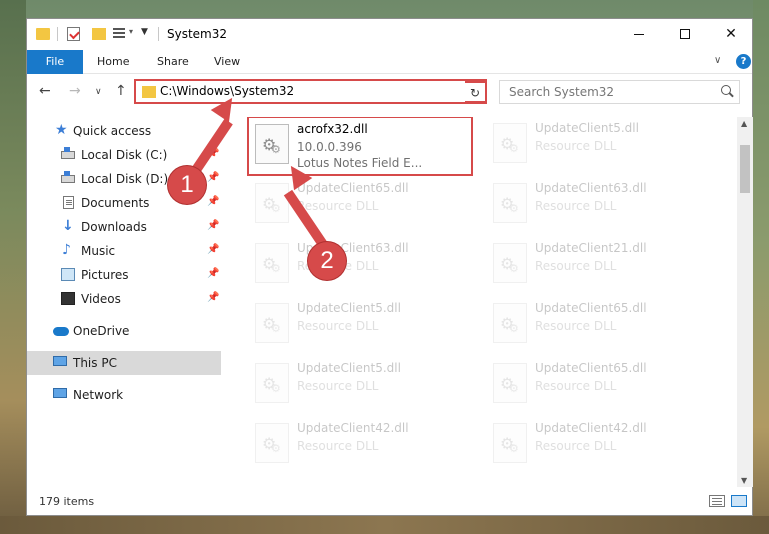 The image size is (769, 534). What do you see at coordinates (717, 501) in the screenshot?
I see `details-view-icon` at bounding box center [717, 501].